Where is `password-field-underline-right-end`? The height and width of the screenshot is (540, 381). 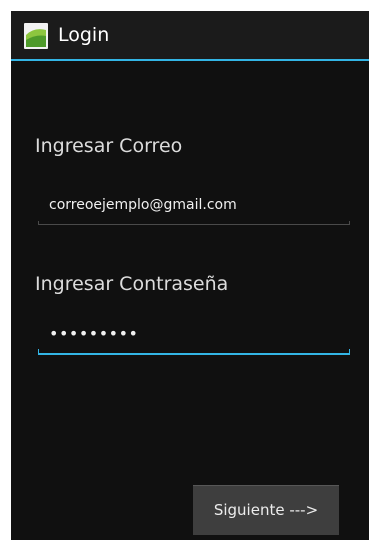 password-field-underline-right-end is located at coordinates (349, 352).